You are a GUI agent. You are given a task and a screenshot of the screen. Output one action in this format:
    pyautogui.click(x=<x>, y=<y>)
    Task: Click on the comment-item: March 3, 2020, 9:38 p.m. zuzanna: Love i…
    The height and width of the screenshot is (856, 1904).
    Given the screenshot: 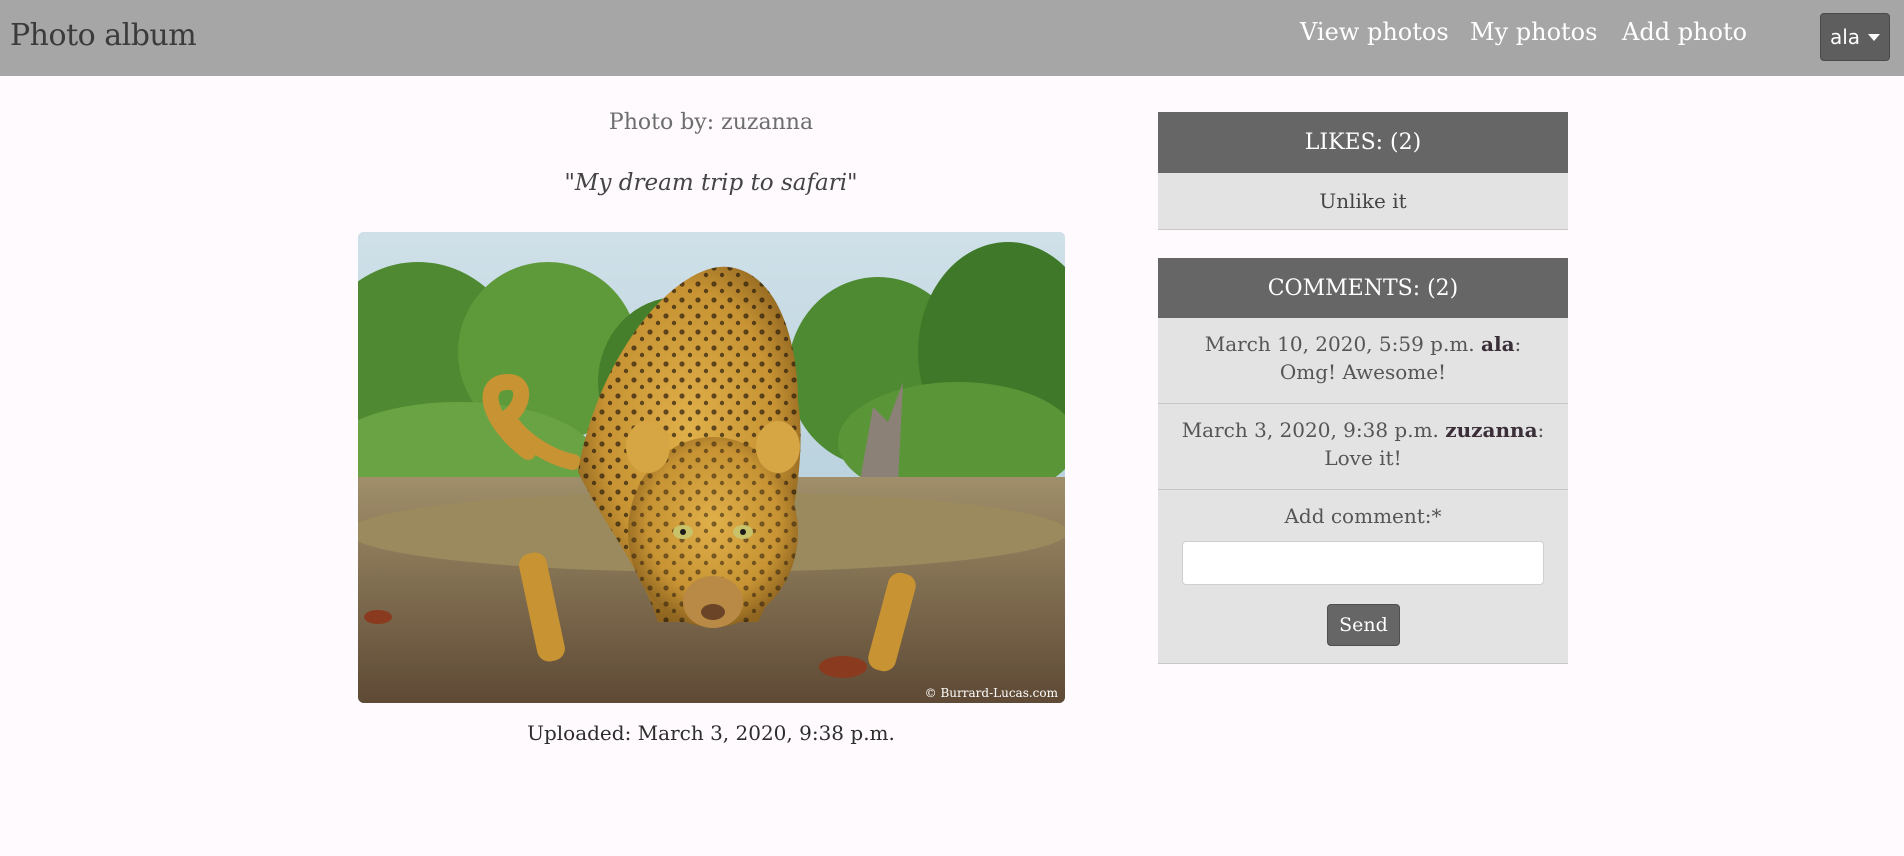 What is the action you would take?
    pyautogui.click(x=1363, y=447)
    